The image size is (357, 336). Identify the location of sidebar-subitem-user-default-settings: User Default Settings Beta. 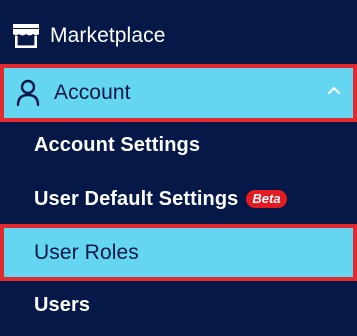
(178, 199).